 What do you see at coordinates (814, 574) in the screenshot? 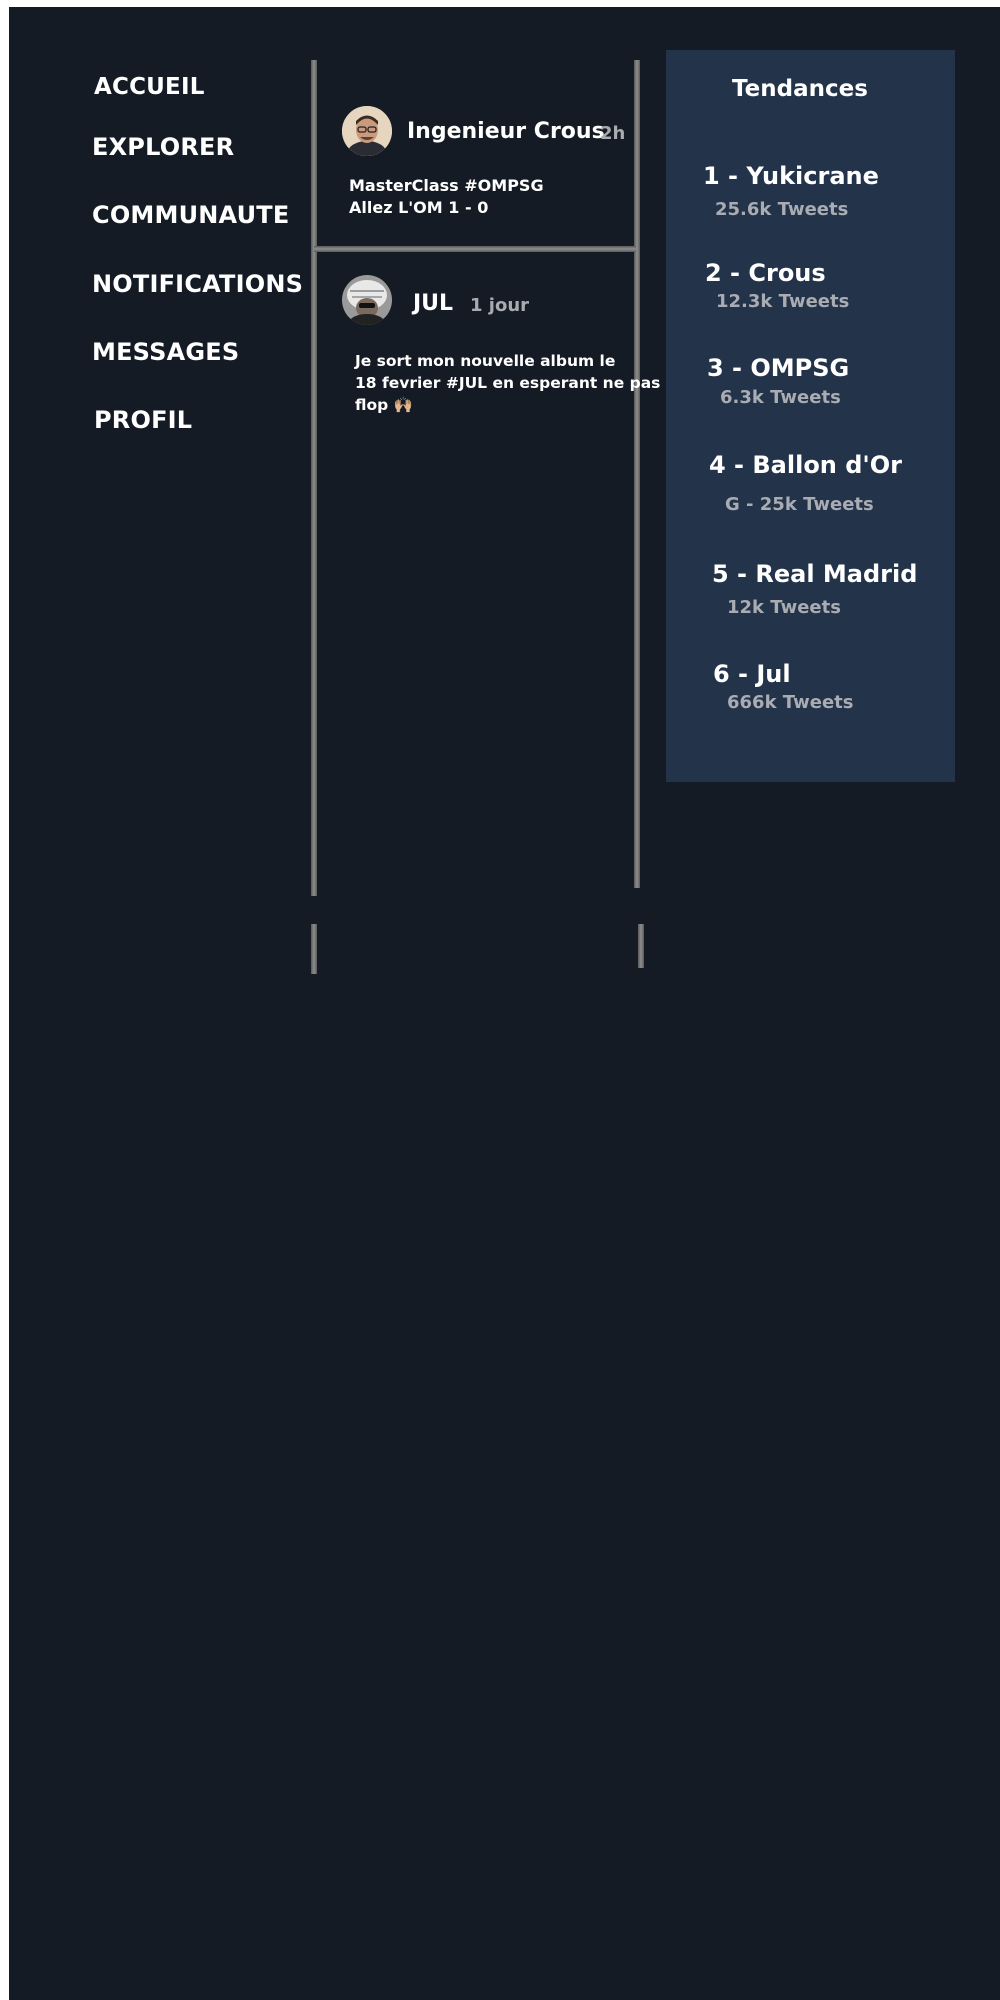
I see `trend-item: 5 - Real Madrid` at bounding box center [814, 574].